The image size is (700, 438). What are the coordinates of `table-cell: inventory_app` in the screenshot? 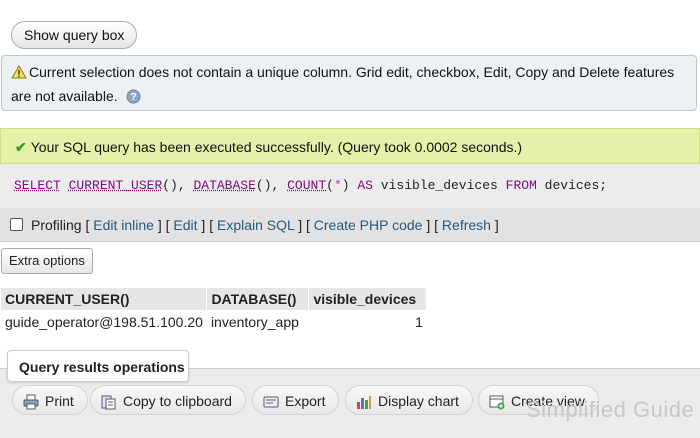 It's located at (257, 322).